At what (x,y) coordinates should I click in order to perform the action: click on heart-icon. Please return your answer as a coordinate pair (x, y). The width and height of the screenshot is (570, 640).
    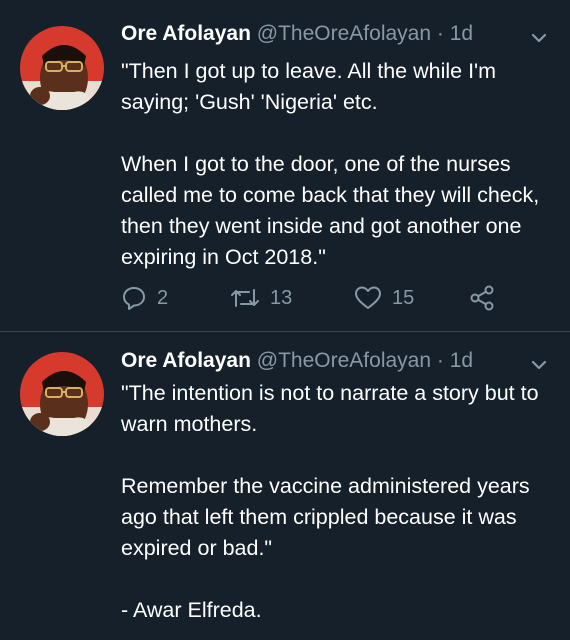
    Looking at the image, I should click on (368, 298).